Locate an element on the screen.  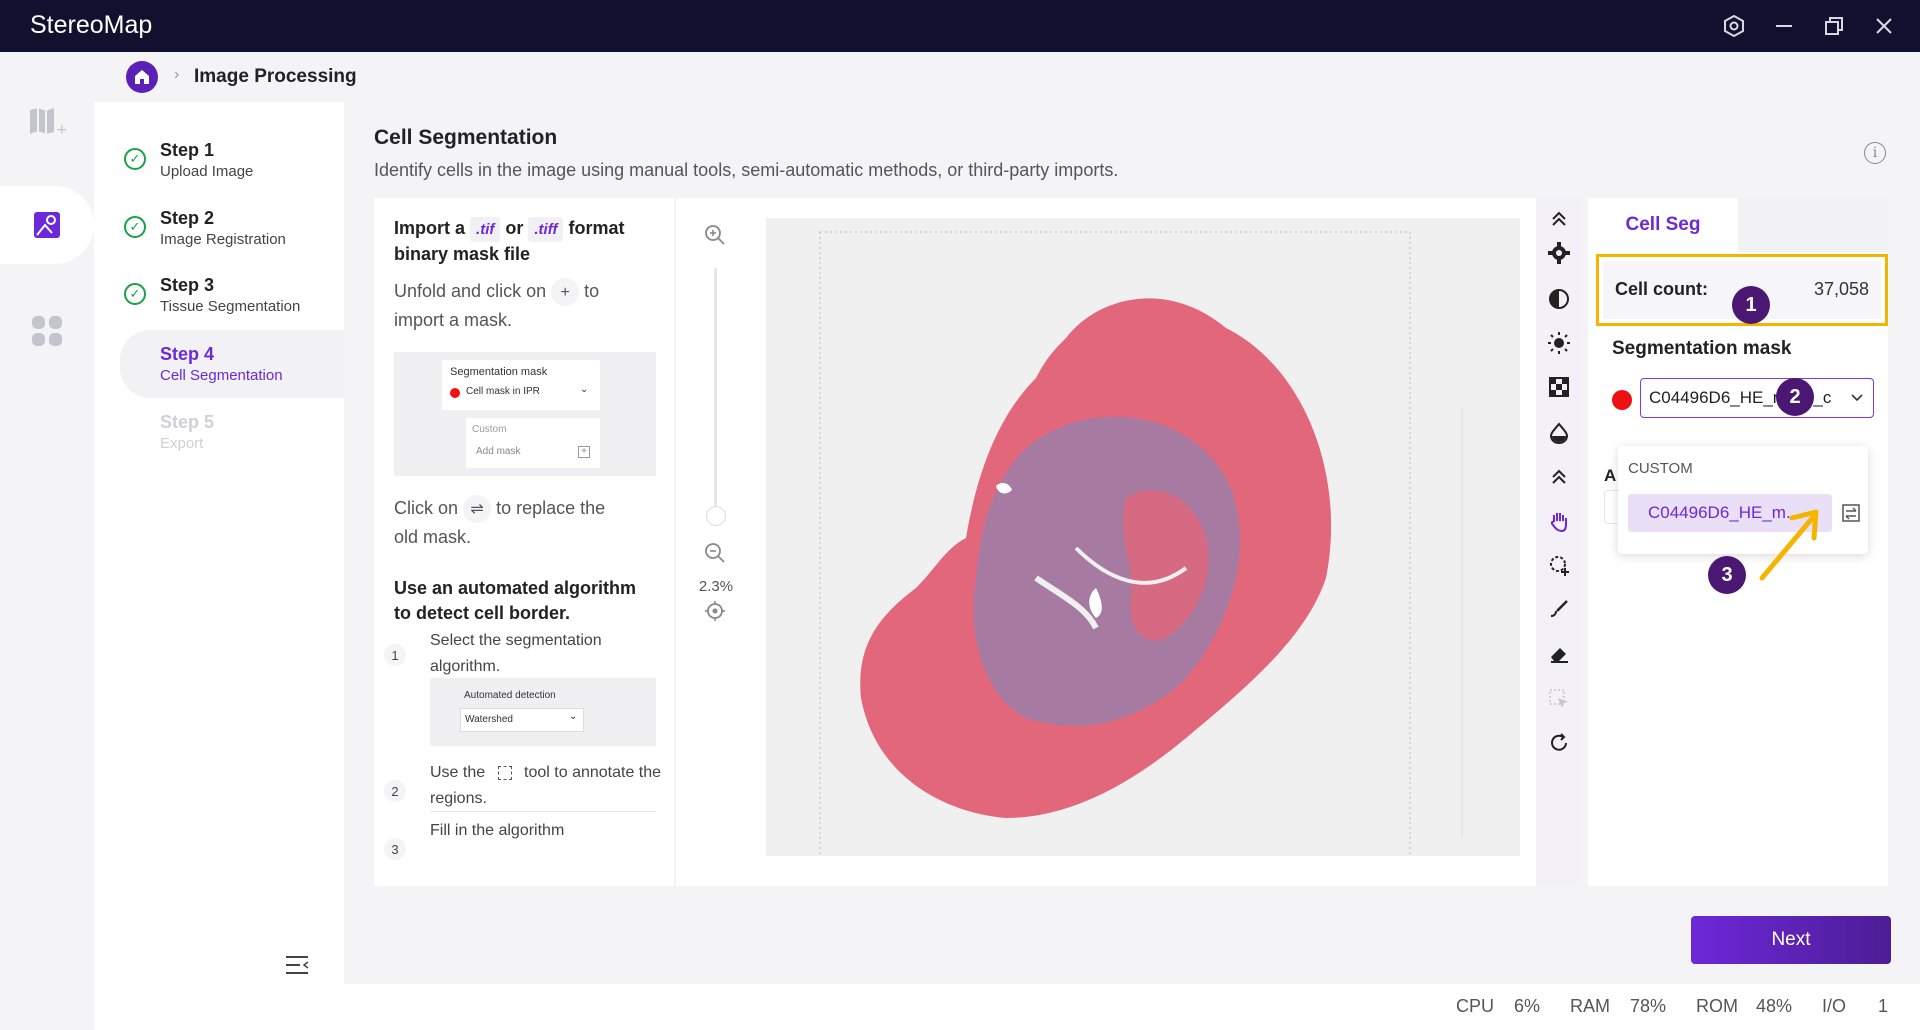
restore-icon is located at coordinates (1834, 26).